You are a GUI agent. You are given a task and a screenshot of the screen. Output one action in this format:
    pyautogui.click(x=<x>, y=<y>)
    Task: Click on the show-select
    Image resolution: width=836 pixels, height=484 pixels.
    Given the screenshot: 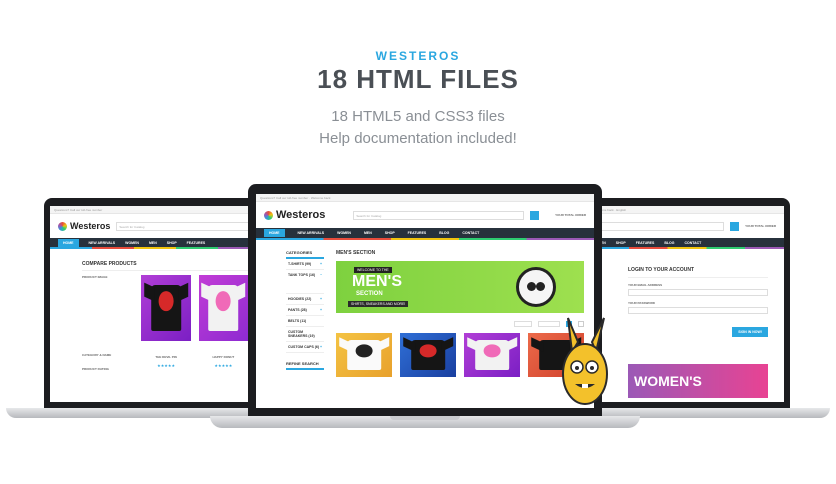 What is the action you would take?
    pyautogui.click(x=523, y=324)
    